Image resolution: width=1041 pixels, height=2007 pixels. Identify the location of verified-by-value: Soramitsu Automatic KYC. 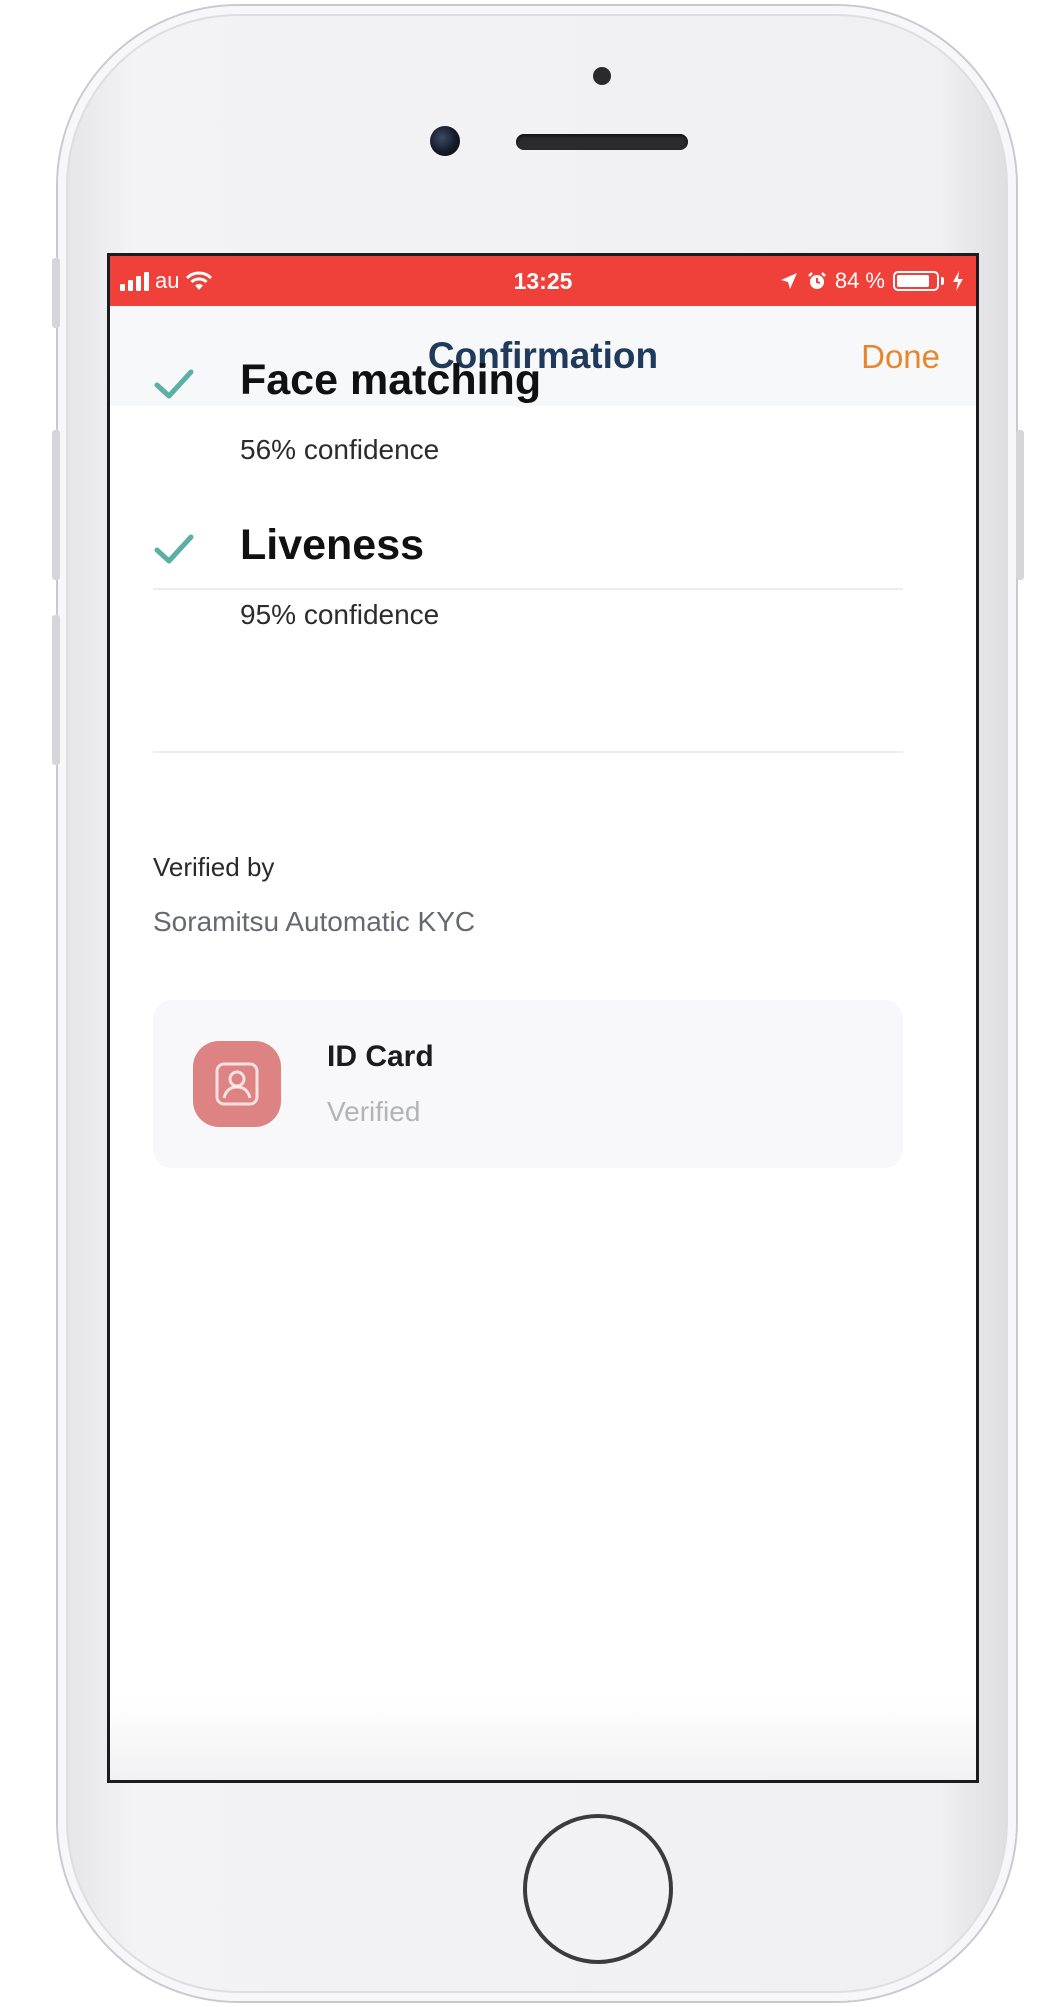
(314, 921).